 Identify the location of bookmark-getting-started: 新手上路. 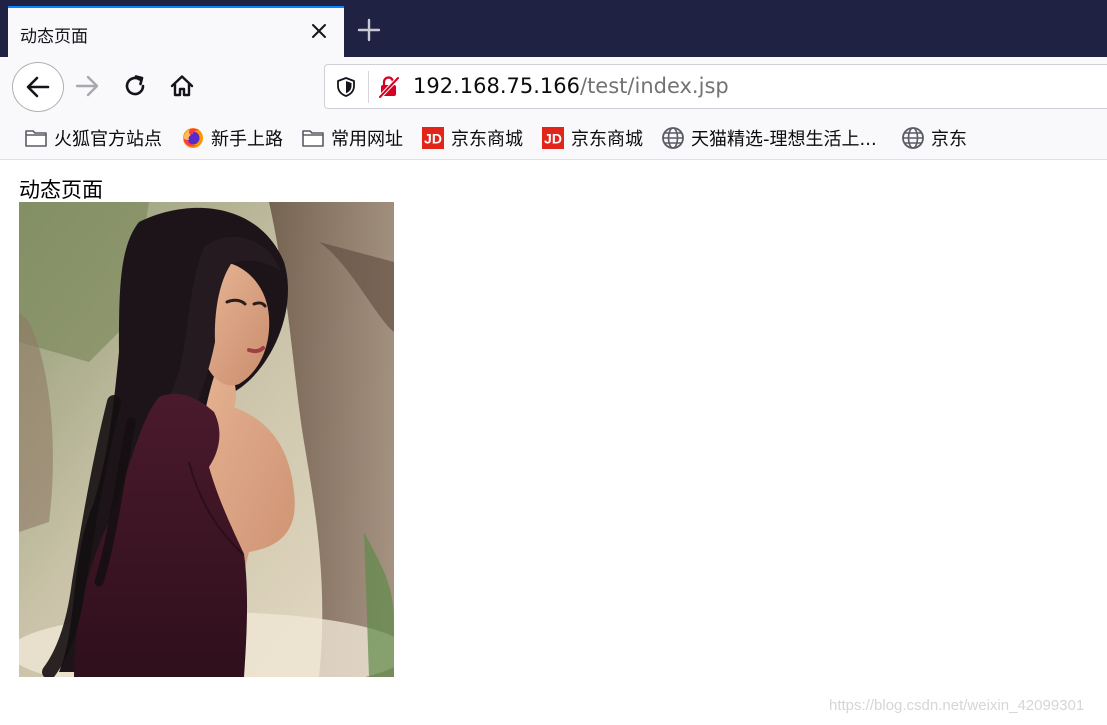
(232, 138).